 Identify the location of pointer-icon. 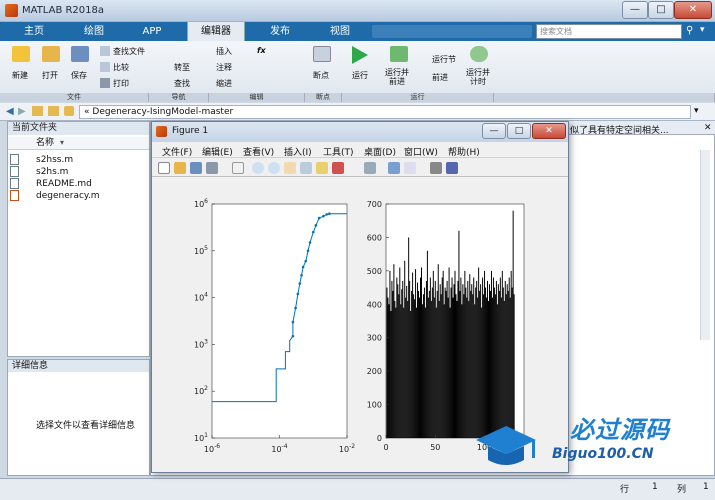
(238, 168).